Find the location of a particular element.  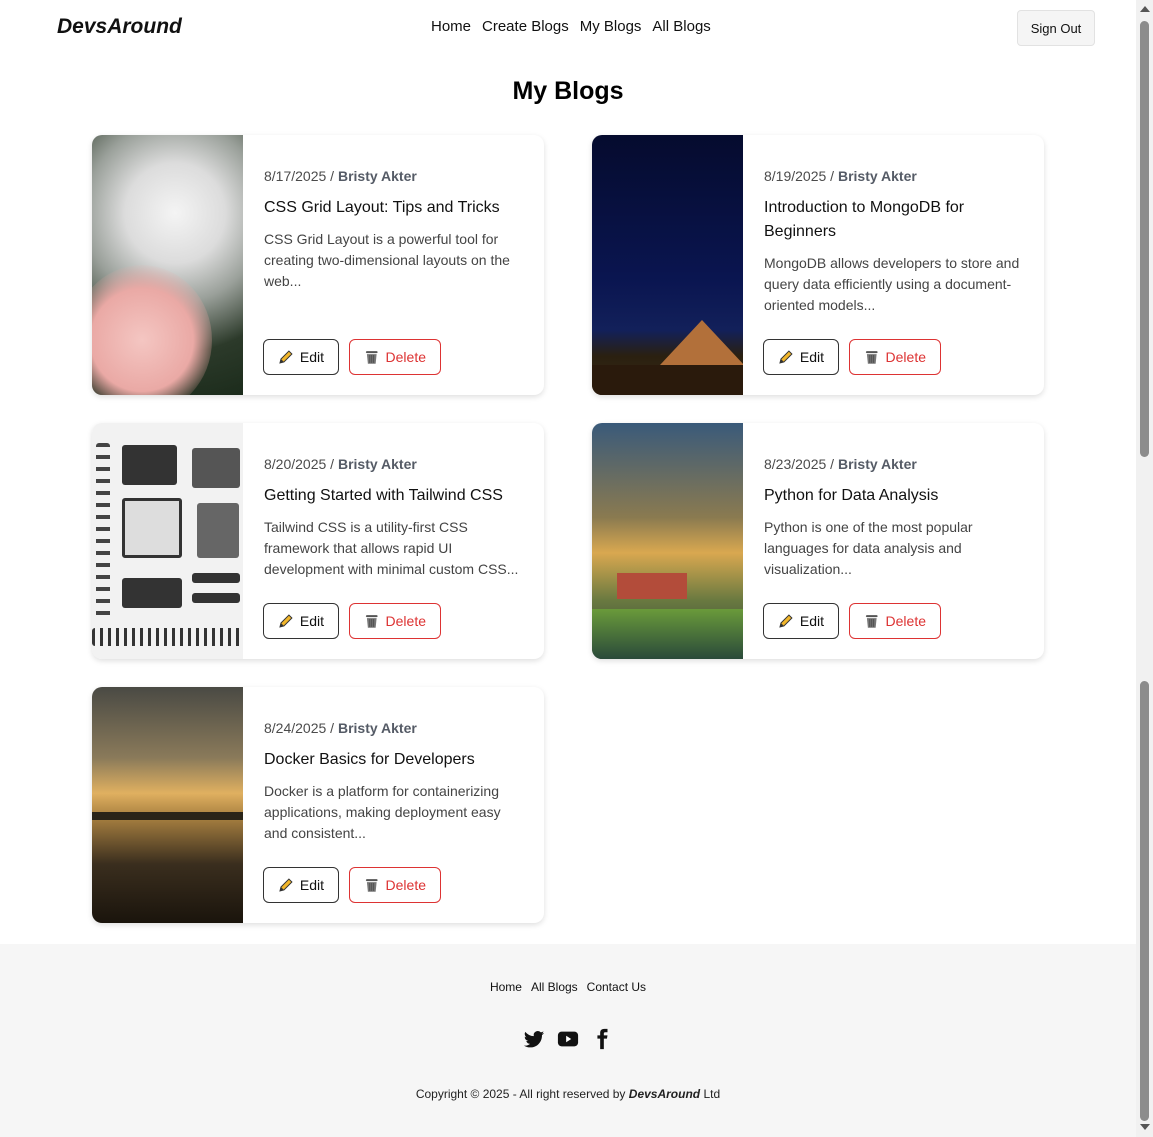

blog-title: Docker Basics for Developers is located at coordinates (394, 760).